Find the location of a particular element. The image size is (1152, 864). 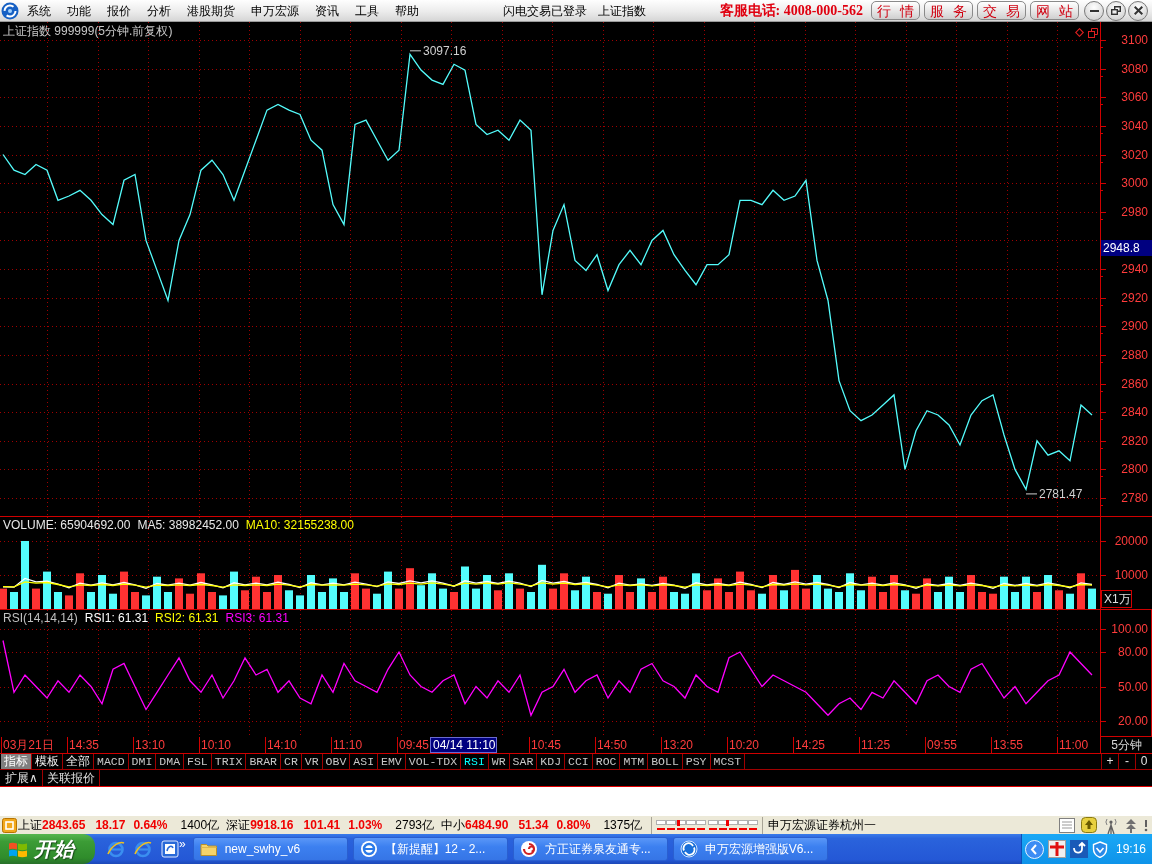

menu-item: 分析 is located at coordinates (159, 10).